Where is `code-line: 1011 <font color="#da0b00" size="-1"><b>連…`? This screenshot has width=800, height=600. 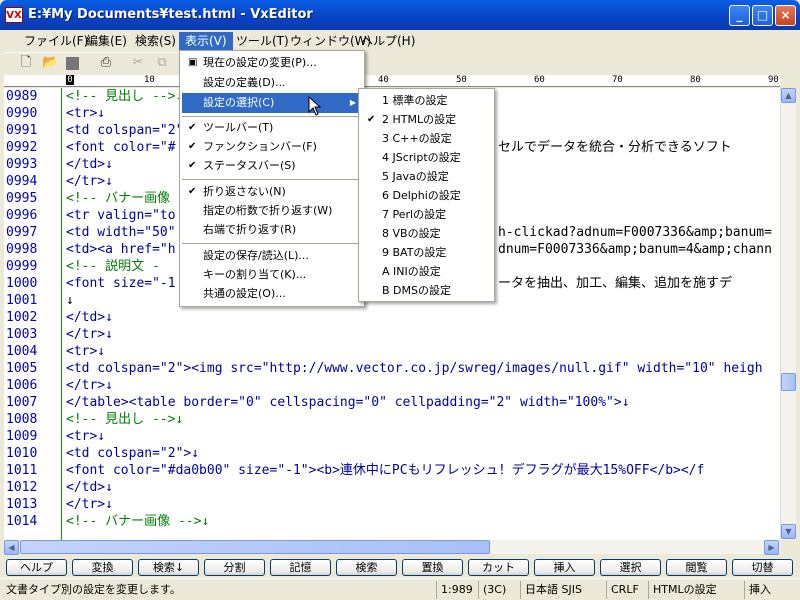
code-line: 1011 <font color="#da0b00" size="-1"><b>連… is located at coordinates (392, 470).